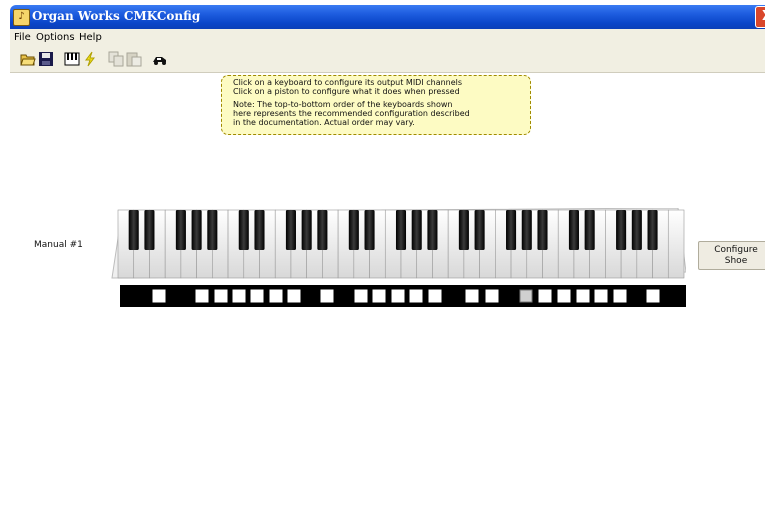  I want to click on close-button: X, so click(760, 17).